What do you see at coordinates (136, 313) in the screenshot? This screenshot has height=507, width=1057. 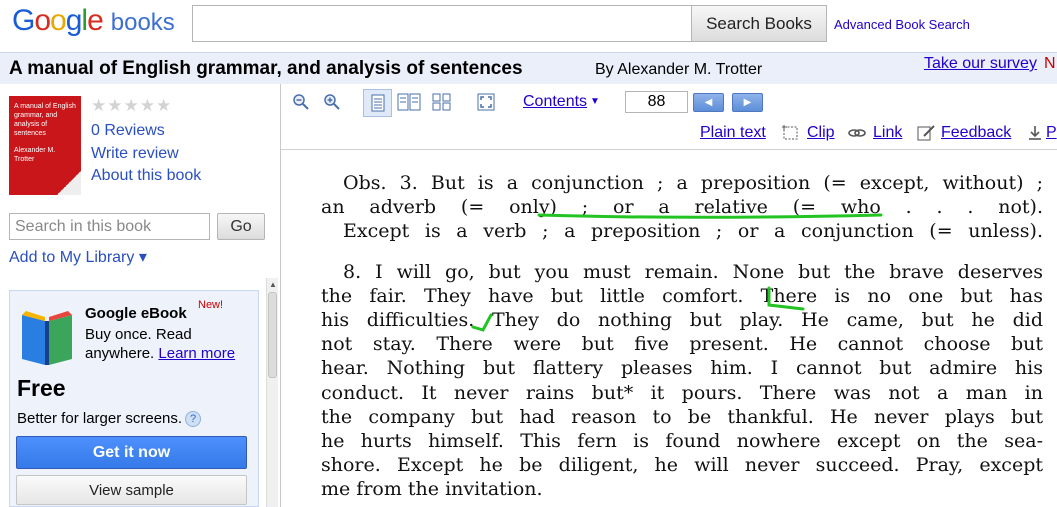 I see `ebook-title: Google eBook` at bounding box center [136, 313].